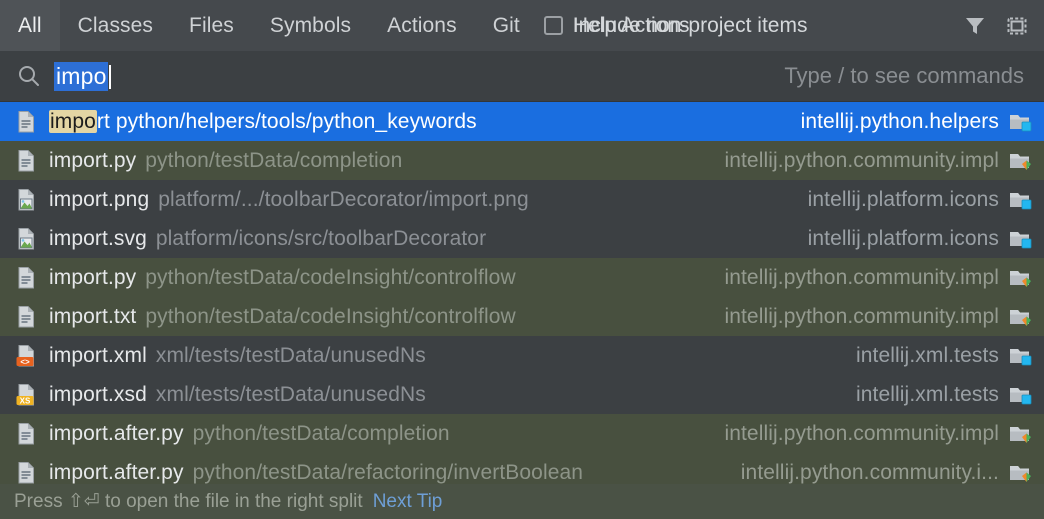 The height and width of the screenshot is (519, 1044). Describe the element at coordinates (115, 316) in the screenshot. I see `result-file-name-rest: rt.txt` at that location.